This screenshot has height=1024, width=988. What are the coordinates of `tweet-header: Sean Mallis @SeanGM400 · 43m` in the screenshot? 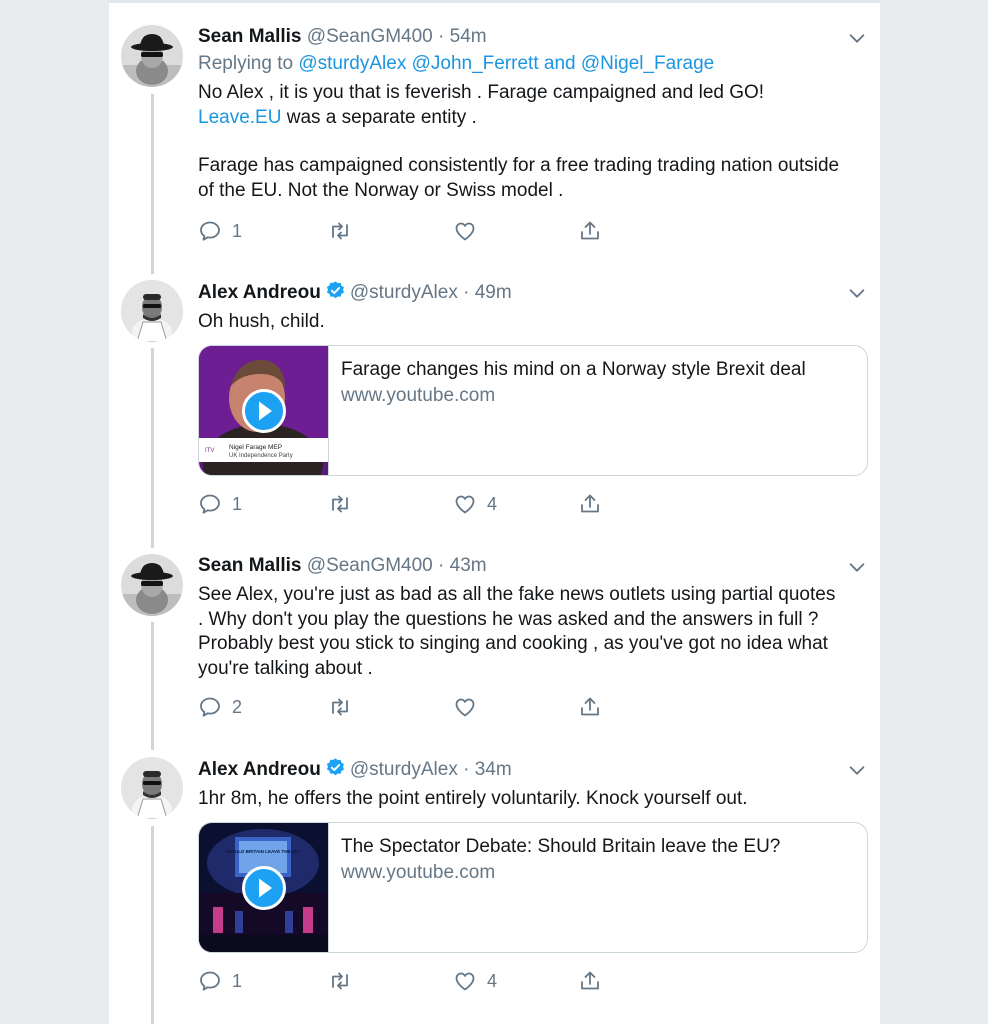 It's located at (342, 566).